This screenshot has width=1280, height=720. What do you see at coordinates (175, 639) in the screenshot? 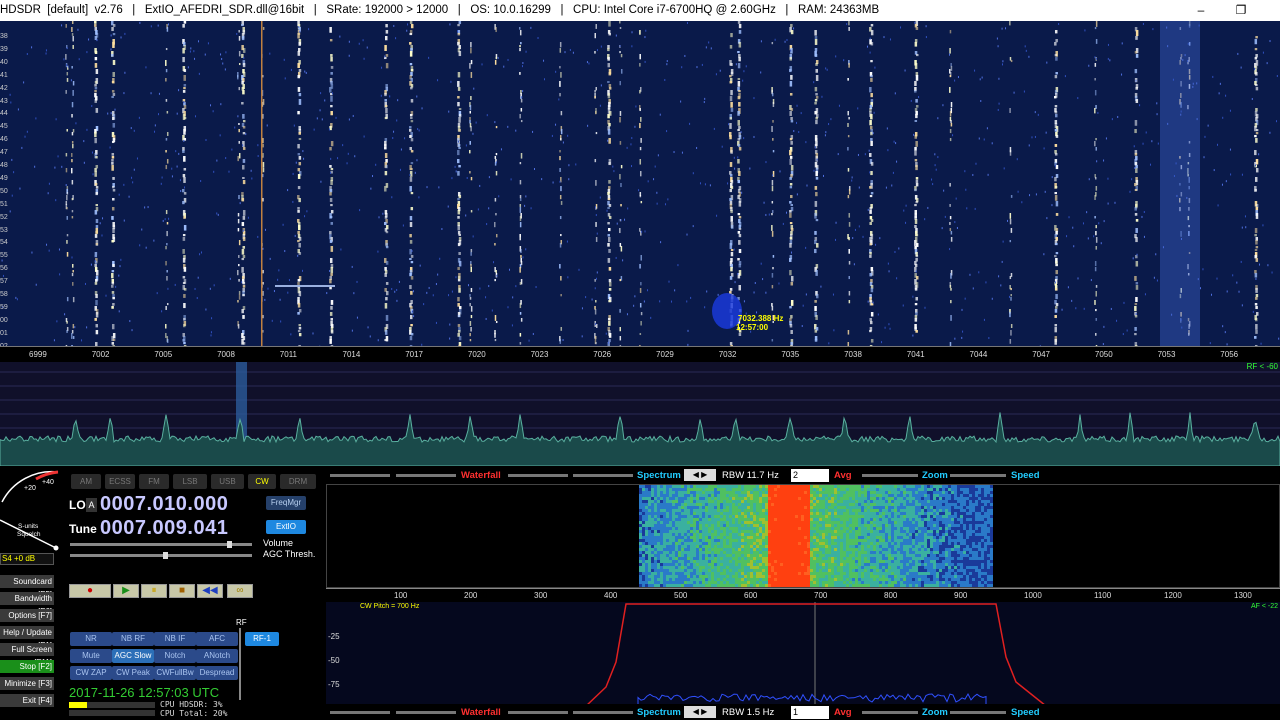
I see `dsp-button-nb-if: NB IF` at bounding box center [175, 639].